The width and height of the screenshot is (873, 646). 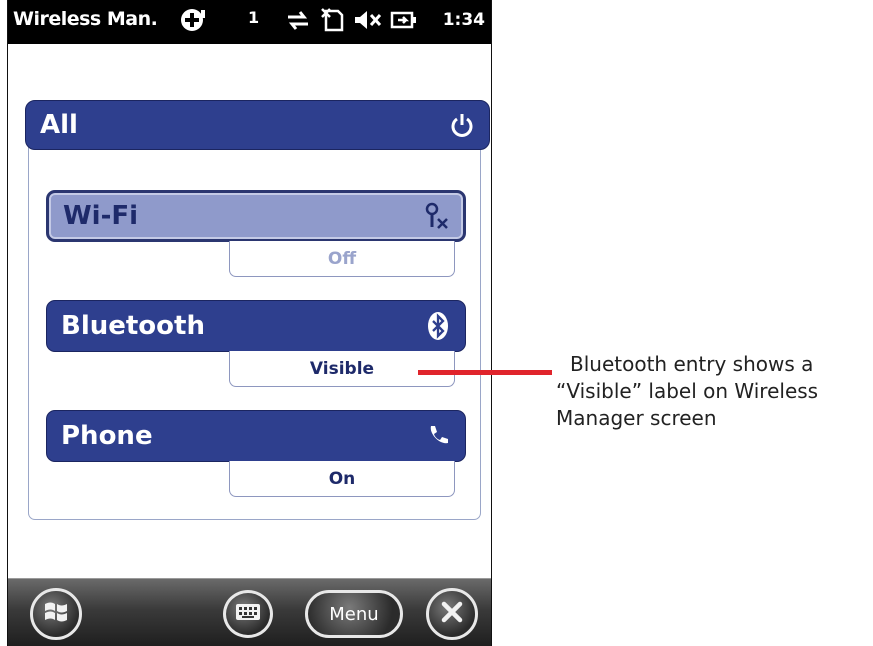 I want to click on close-button, so click(x=452, y=614).